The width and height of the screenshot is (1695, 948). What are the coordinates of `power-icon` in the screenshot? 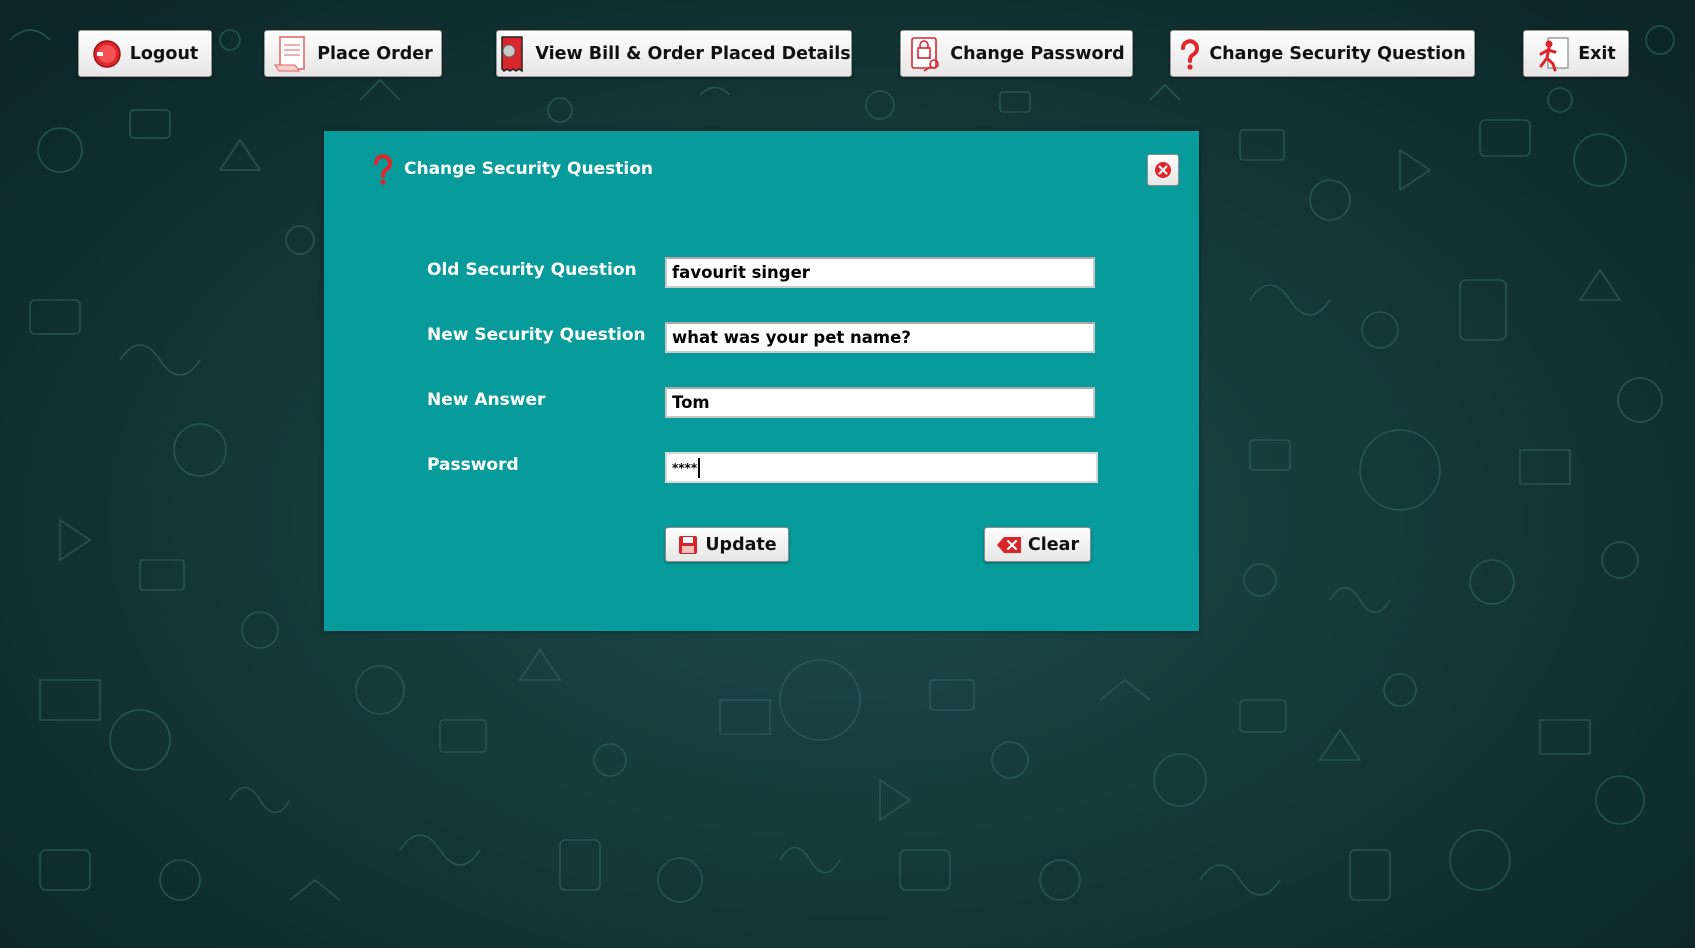 It's located at (106, 53).